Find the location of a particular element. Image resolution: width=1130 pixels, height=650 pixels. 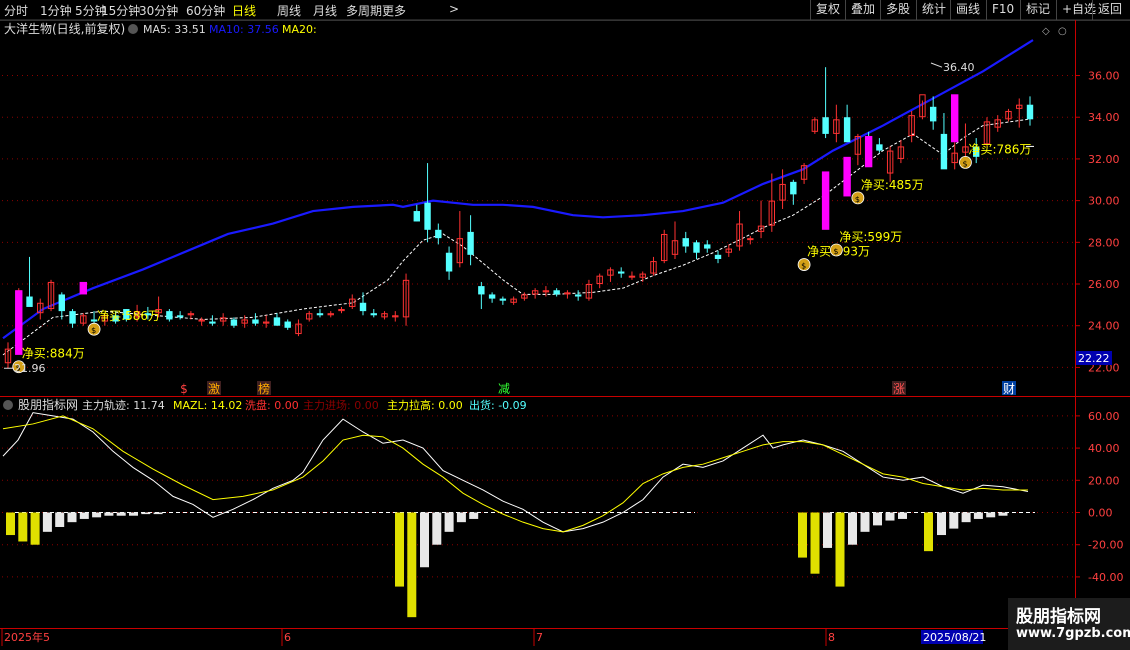

indicator-name: 股朋指标网 is located at coordinates (48, 404).